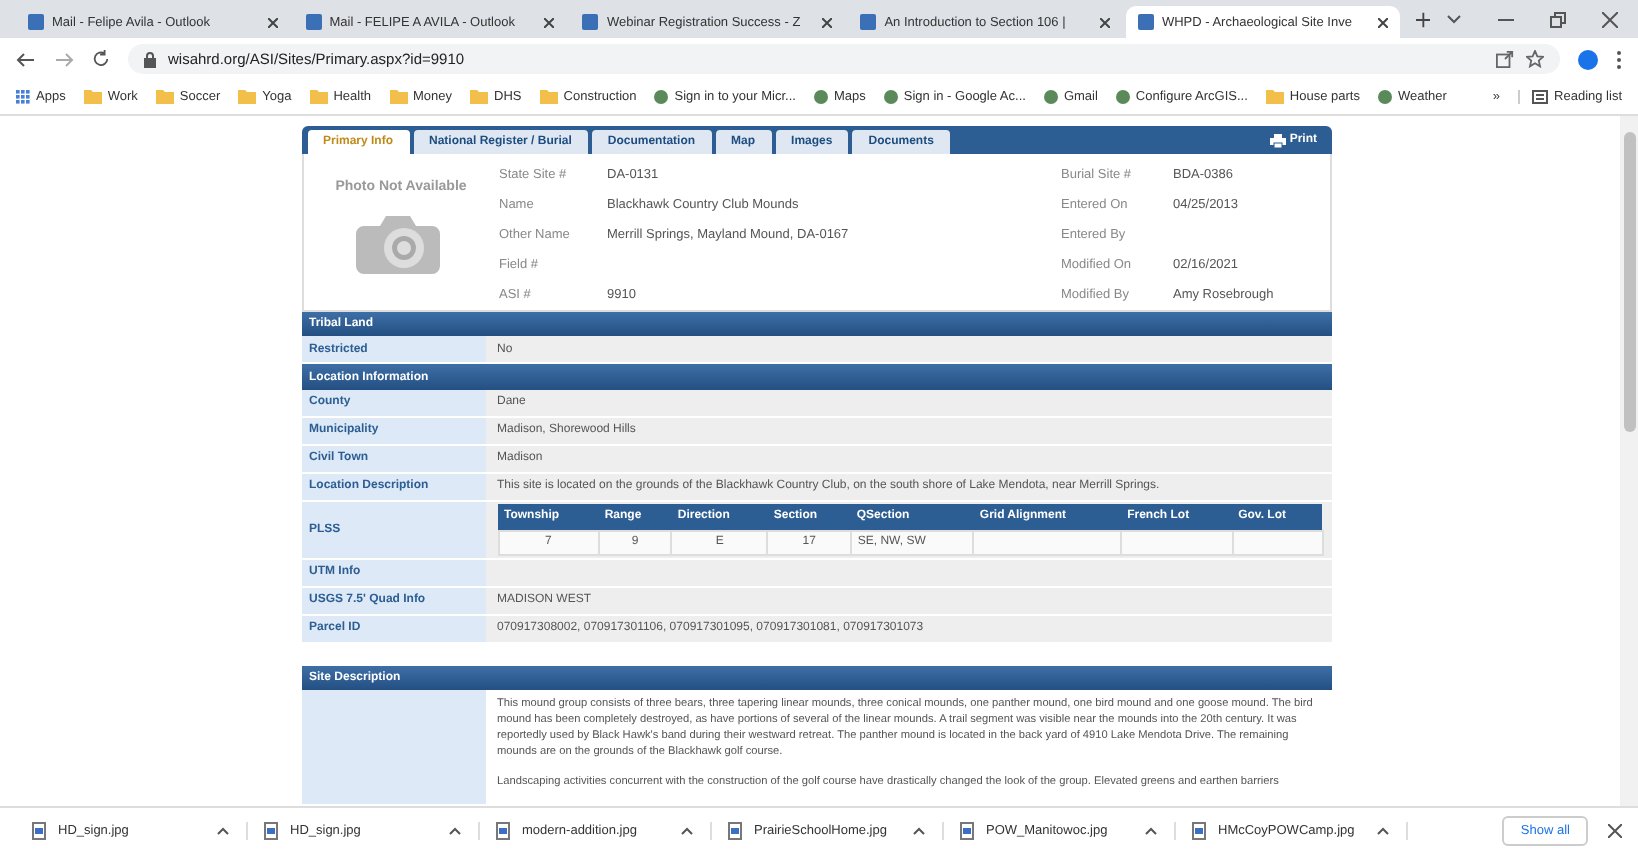 This screenshot has height=852, width=1638. Describe the element at coordinates (1619, 59) in the screenshot. I see `menu-icon` at that location.